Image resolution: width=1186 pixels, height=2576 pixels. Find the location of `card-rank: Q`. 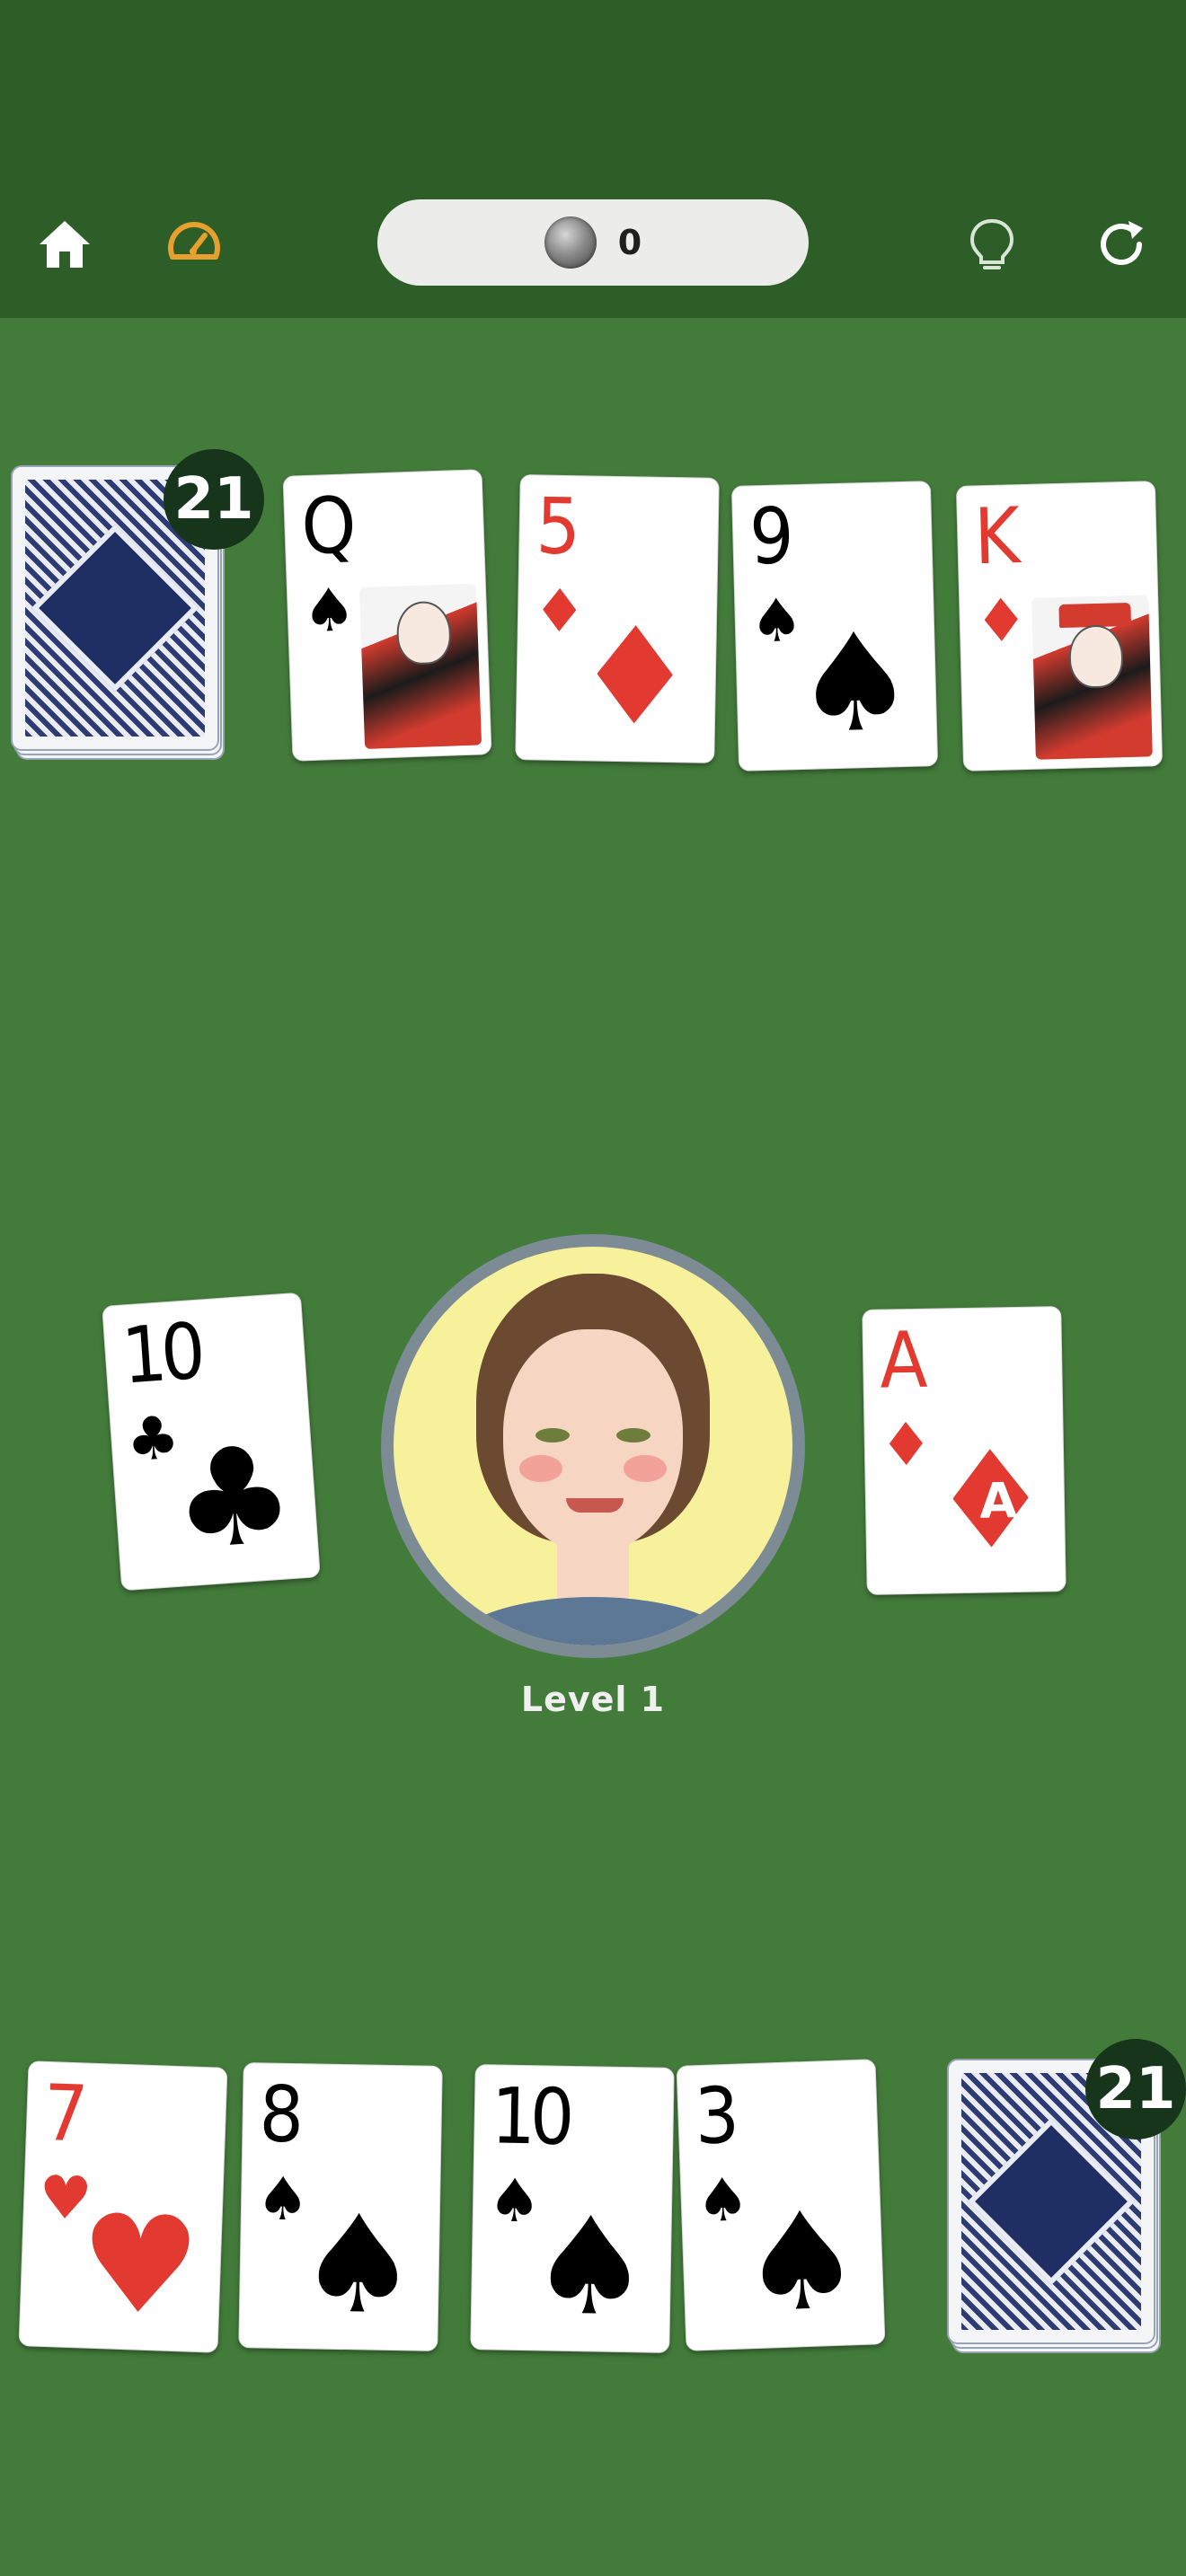

card-rank: Q is located at coordinates (326, 527).